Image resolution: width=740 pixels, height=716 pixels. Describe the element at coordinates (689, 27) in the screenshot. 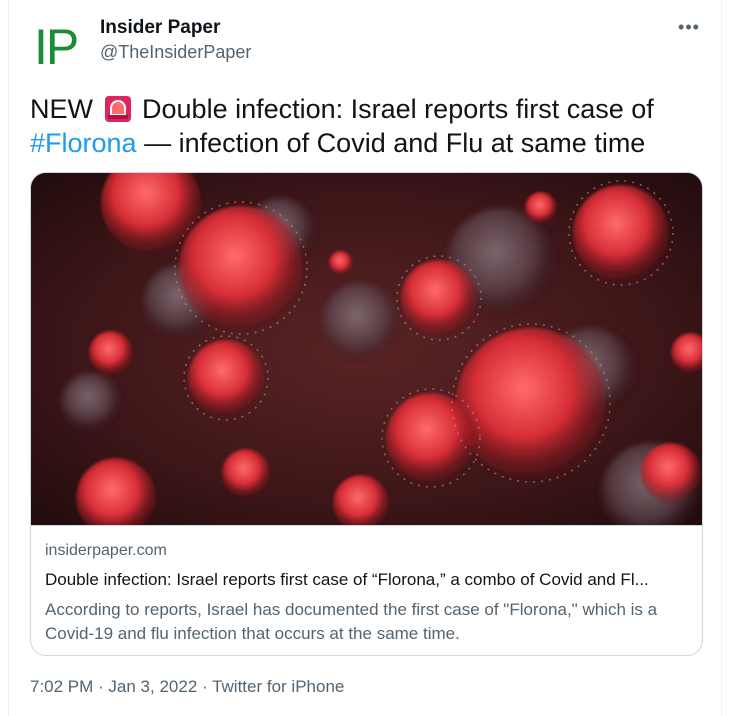

I see `more-options-icon: •••` at that location.